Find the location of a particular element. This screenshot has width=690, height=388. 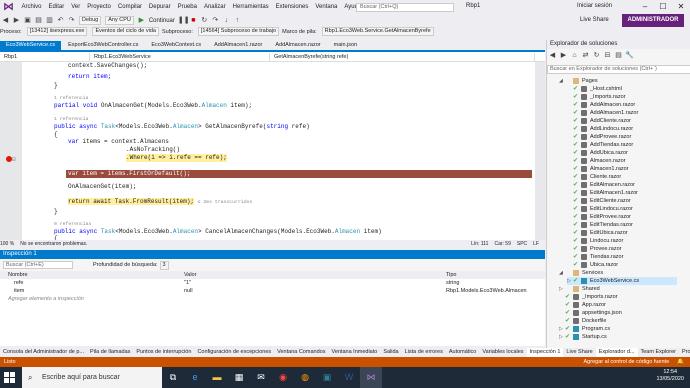

refresh-icon: ↻ is located at coordinates (596, 55).